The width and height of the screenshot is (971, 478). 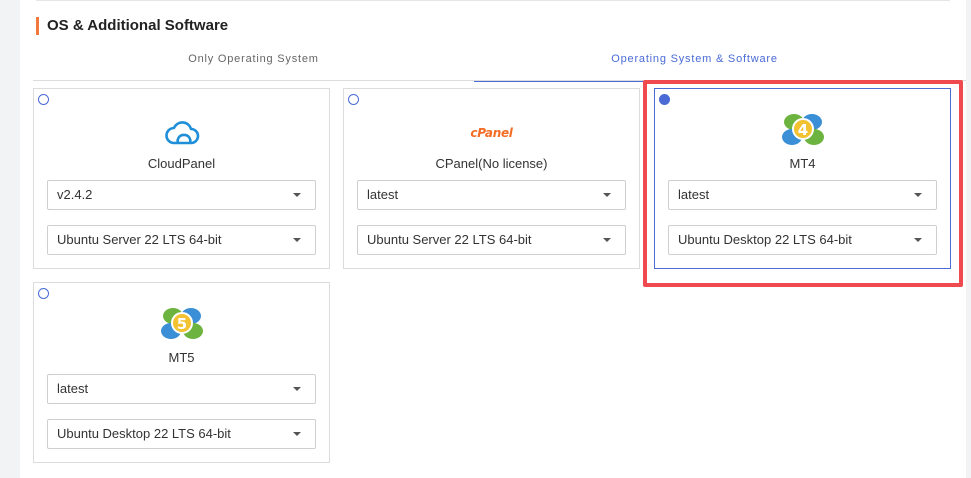 I want to click on version-select-value: v2.4.2, so click(x=75, y=194).